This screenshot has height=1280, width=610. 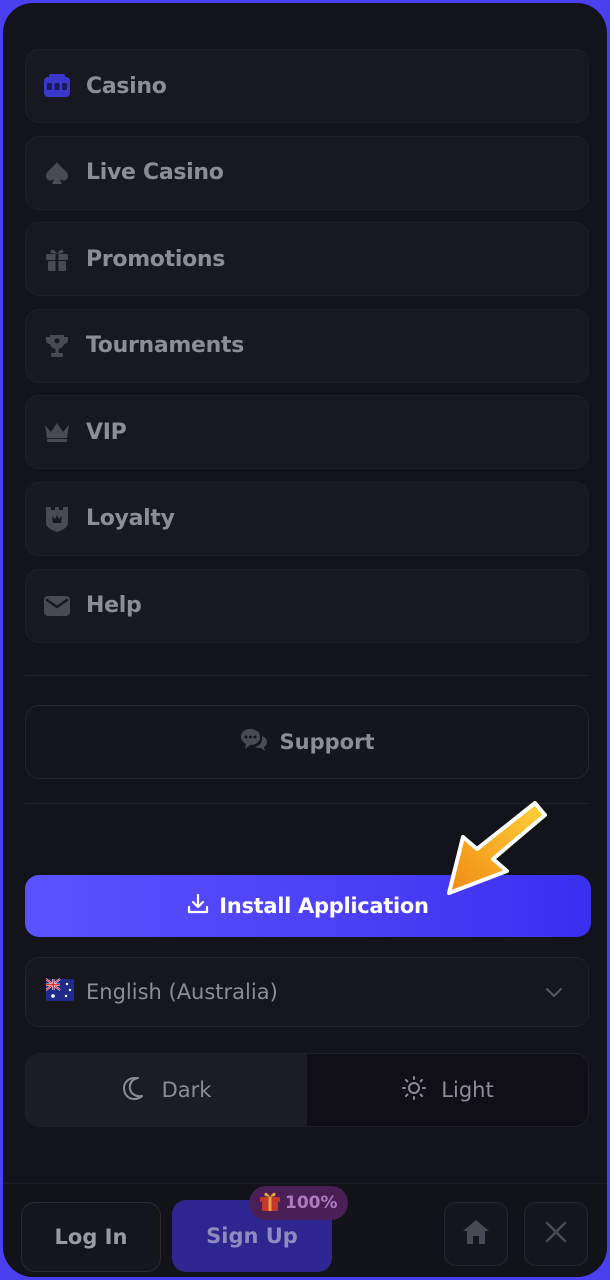 I want to click on download-icon, so click(x=198, y=906).